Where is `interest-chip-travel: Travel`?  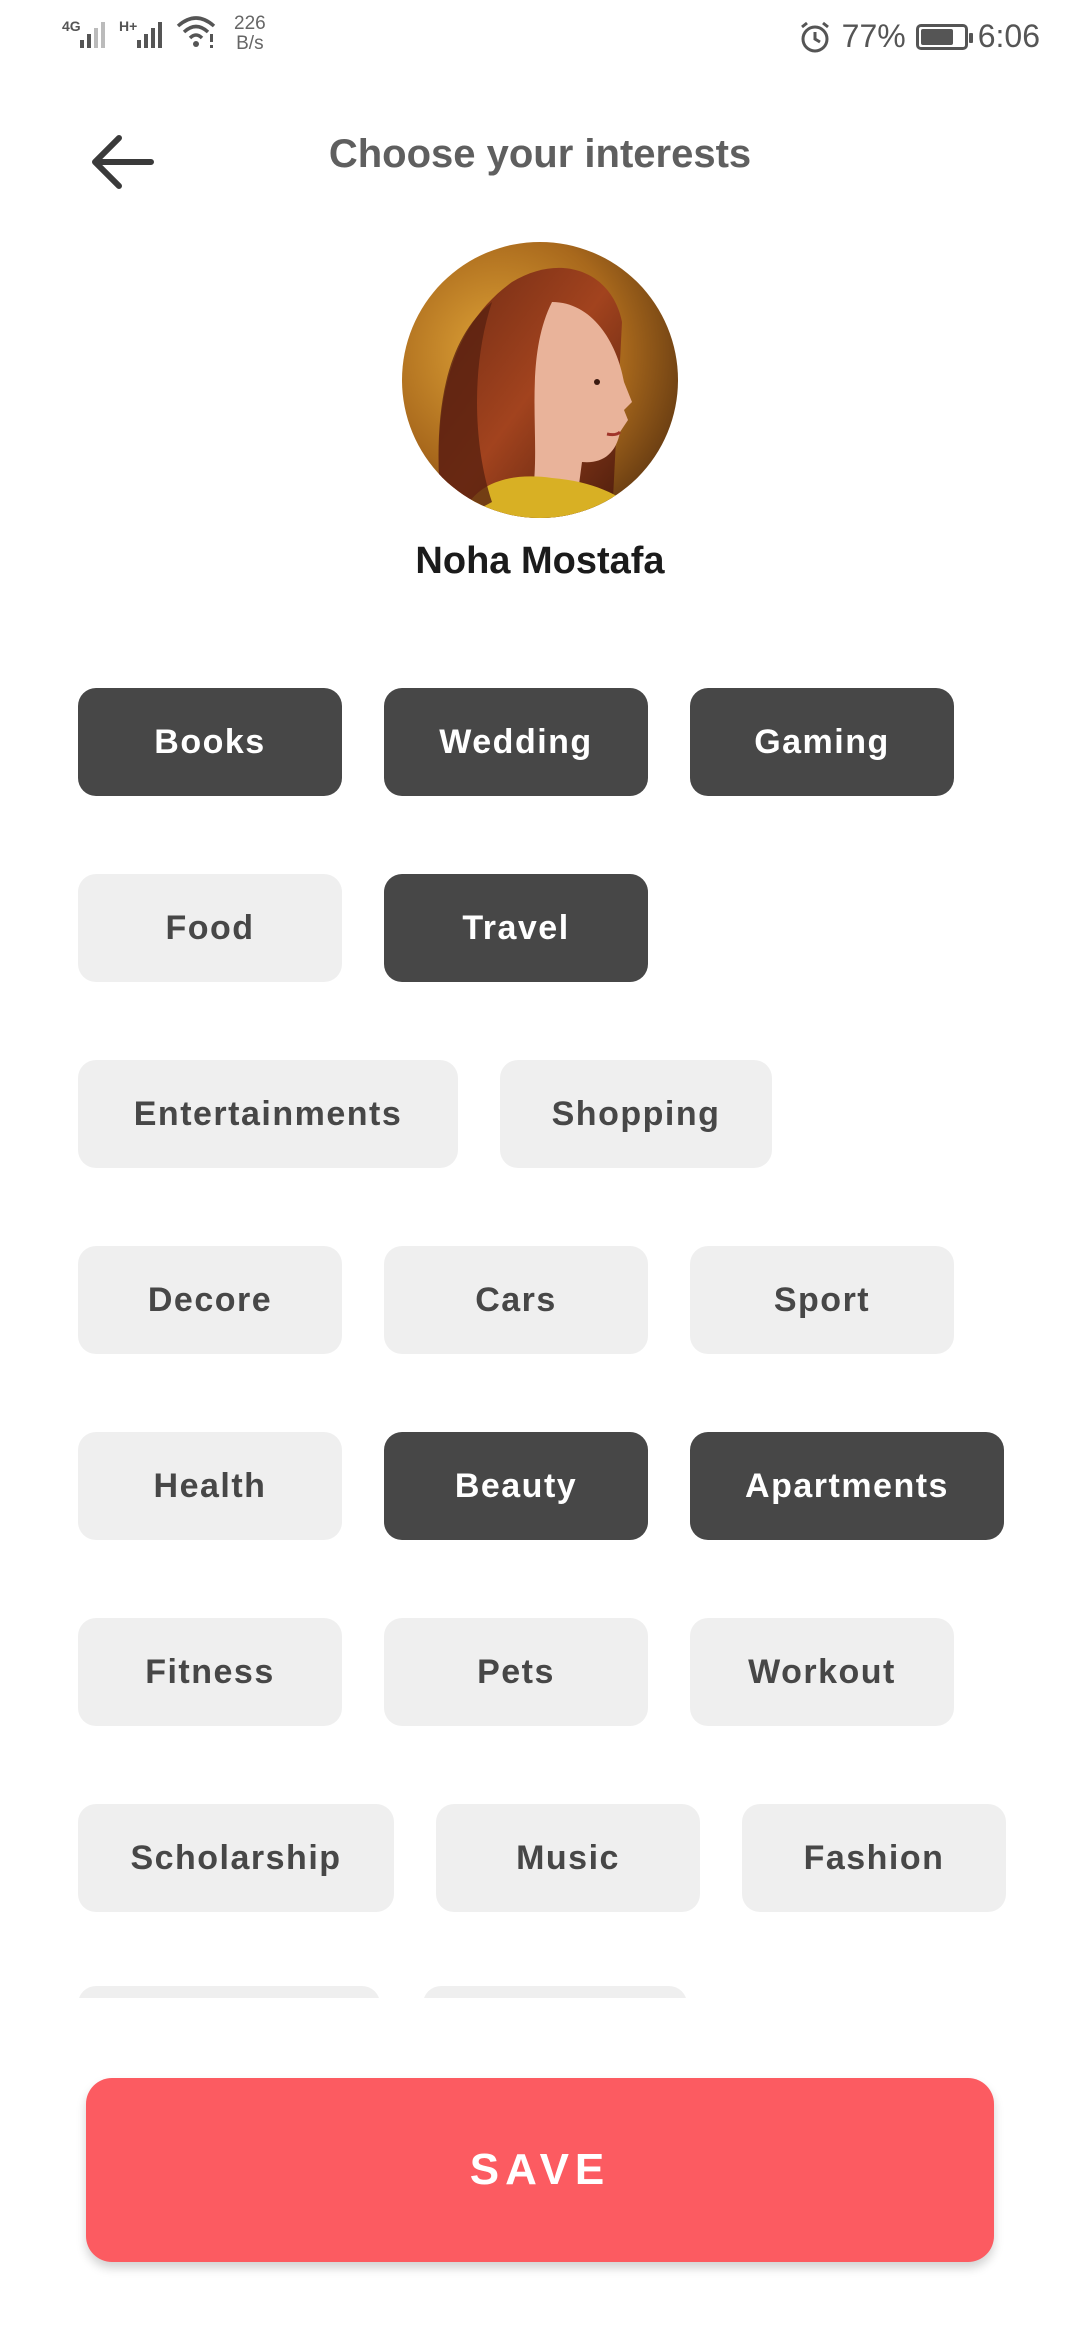 interest-chip-travel: Travel is located at coordinates (516, 928).